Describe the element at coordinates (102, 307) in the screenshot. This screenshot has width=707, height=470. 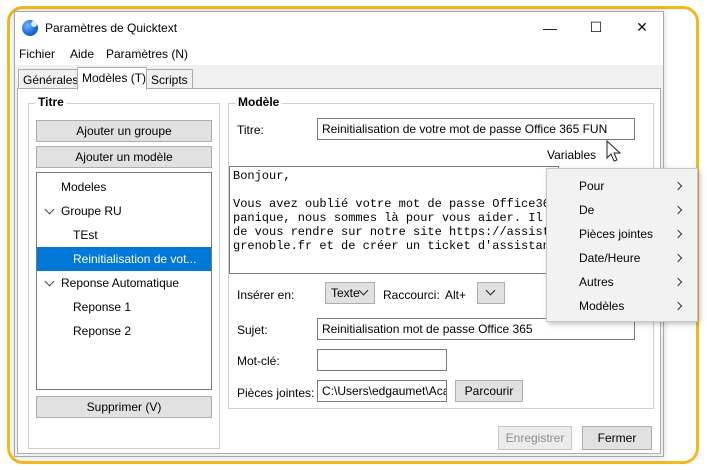
I see `tree-item-label: Reponse 1` at that location.